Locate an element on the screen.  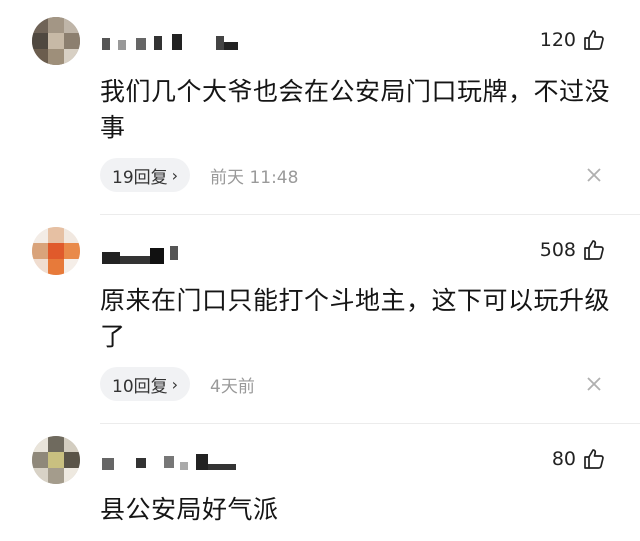
comment-text: 原来在门口只能打个斗地主，这下可以玩升级了 is located at coordinates (355, 318).